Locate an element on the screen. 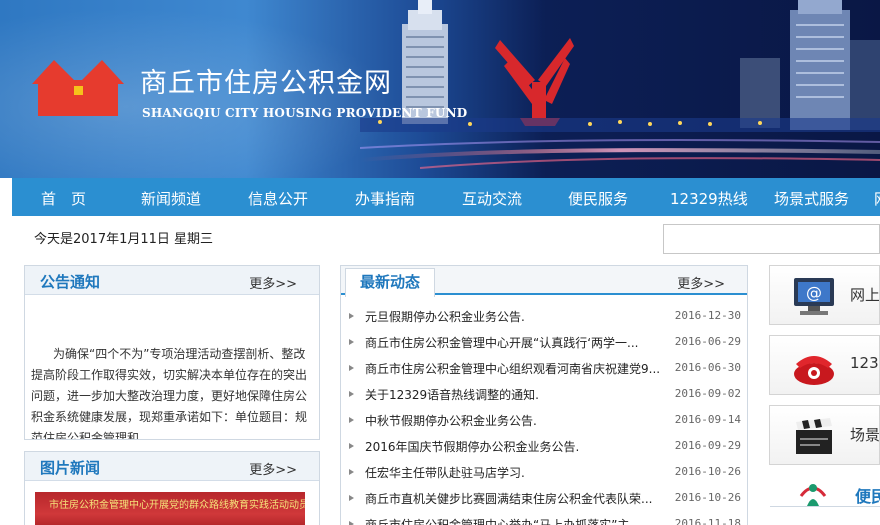 This screenshot has height=525, width=880. convenience-section-title: 便民 is located at coordinates (867, 496).